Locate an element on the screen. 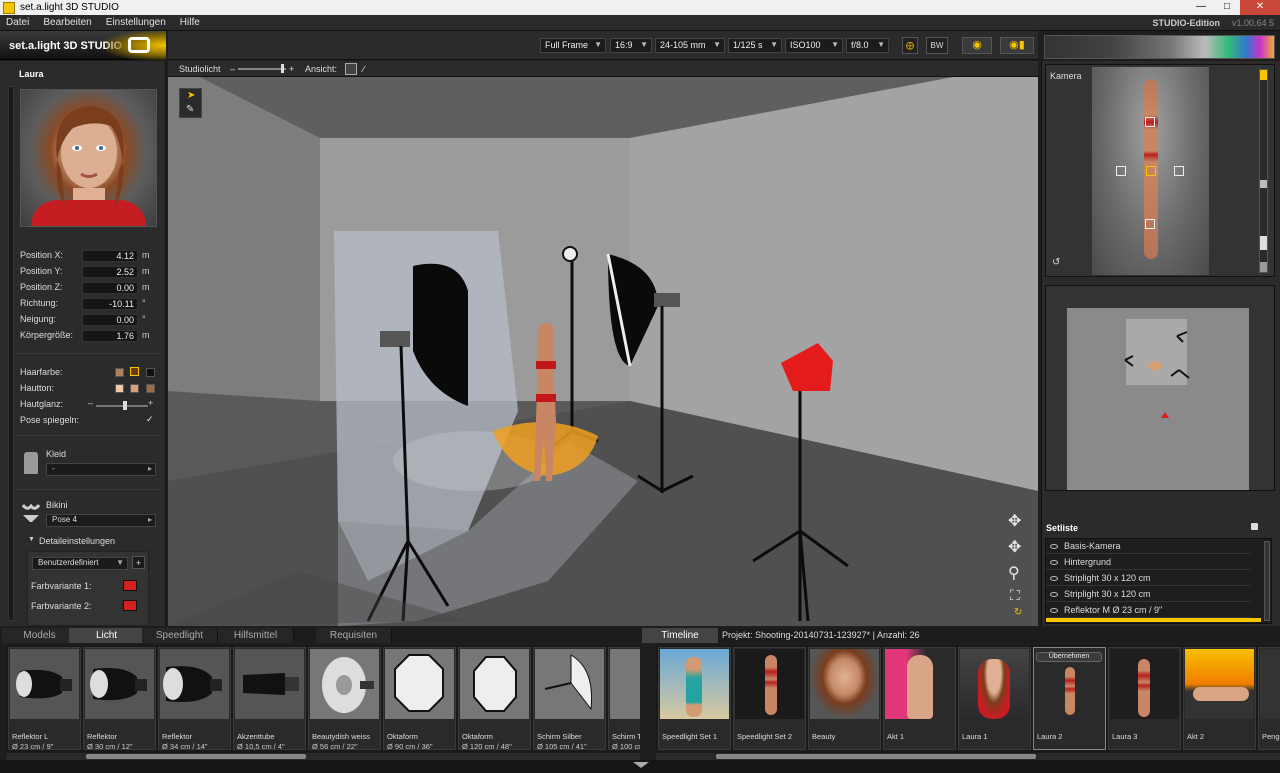 This screenshot has height=773, width=1280. lights-scroll-thumb is located at coordinates (196, 756).